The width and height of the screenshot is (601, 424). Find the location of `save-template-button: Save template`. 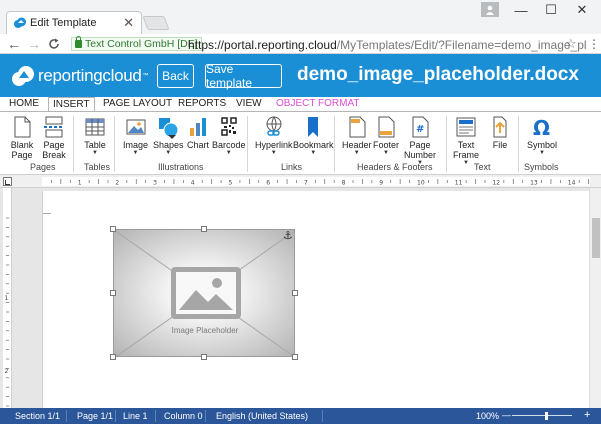

save-template-button: Save template is located at coordinates (243, 76).